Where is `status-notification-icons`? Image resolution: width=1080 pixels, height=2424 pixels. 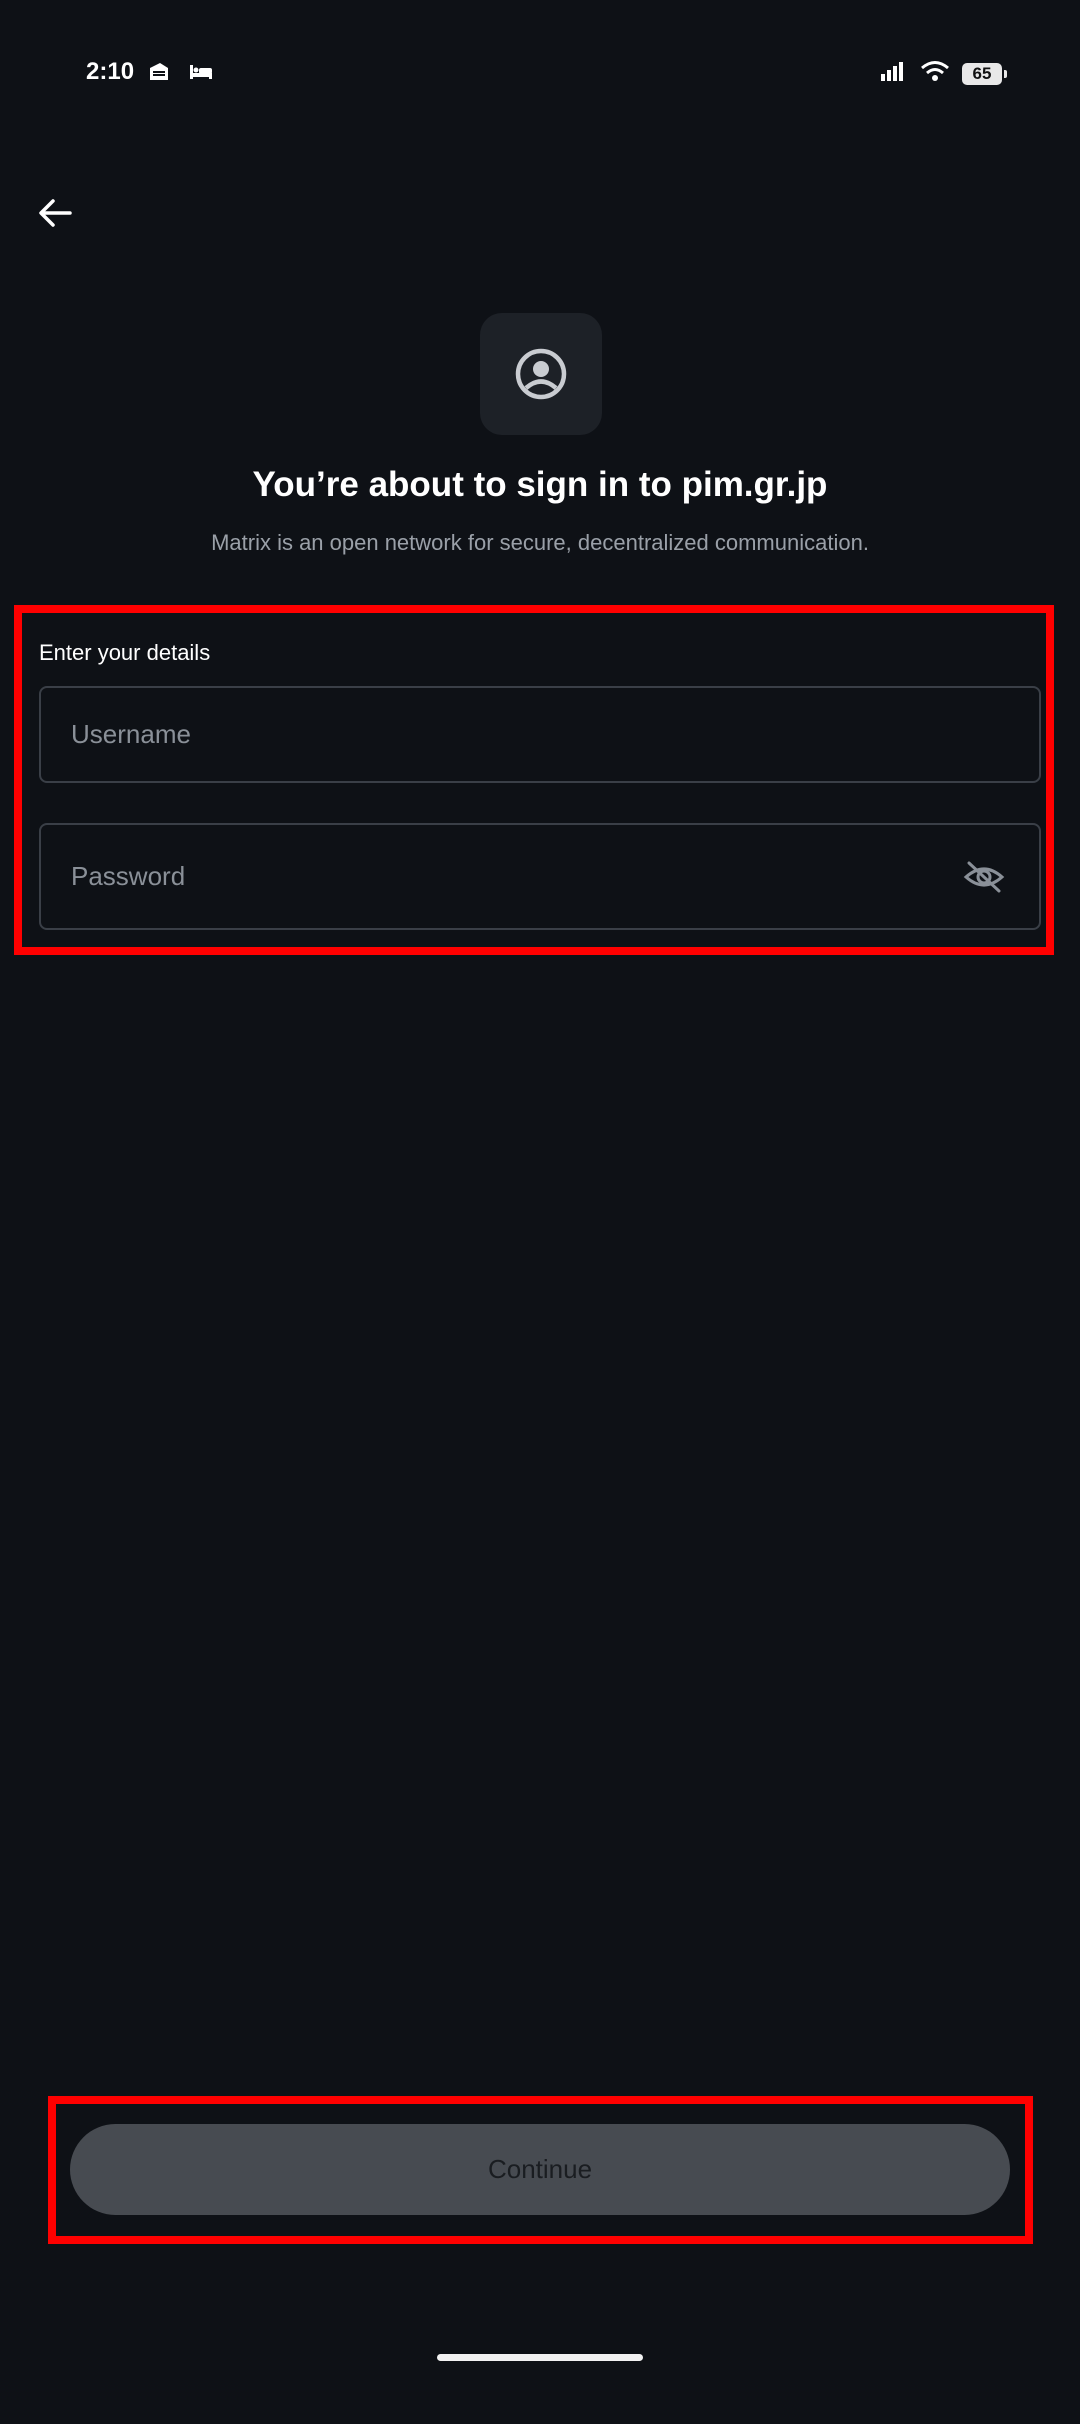 status-notification-icons is located at coordinates (180, 74).